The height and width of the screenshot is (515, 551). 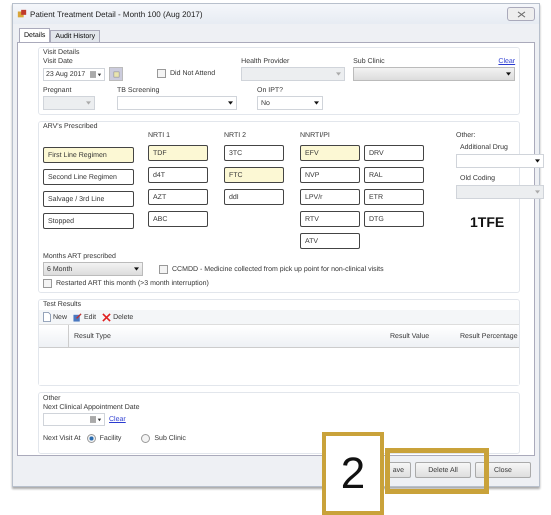 I want to click on regimen-code: 1TFE, so click(x=488, y=222).